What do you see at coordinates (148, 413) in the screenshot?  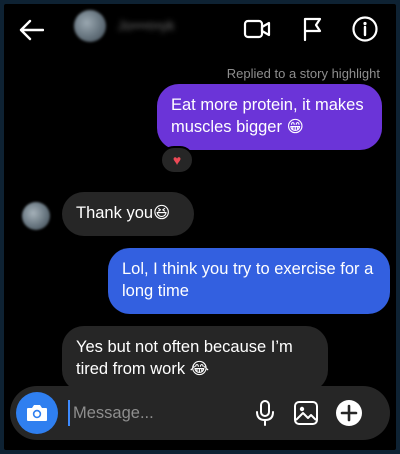 I see `message-input` at bounding box center [148, 413].